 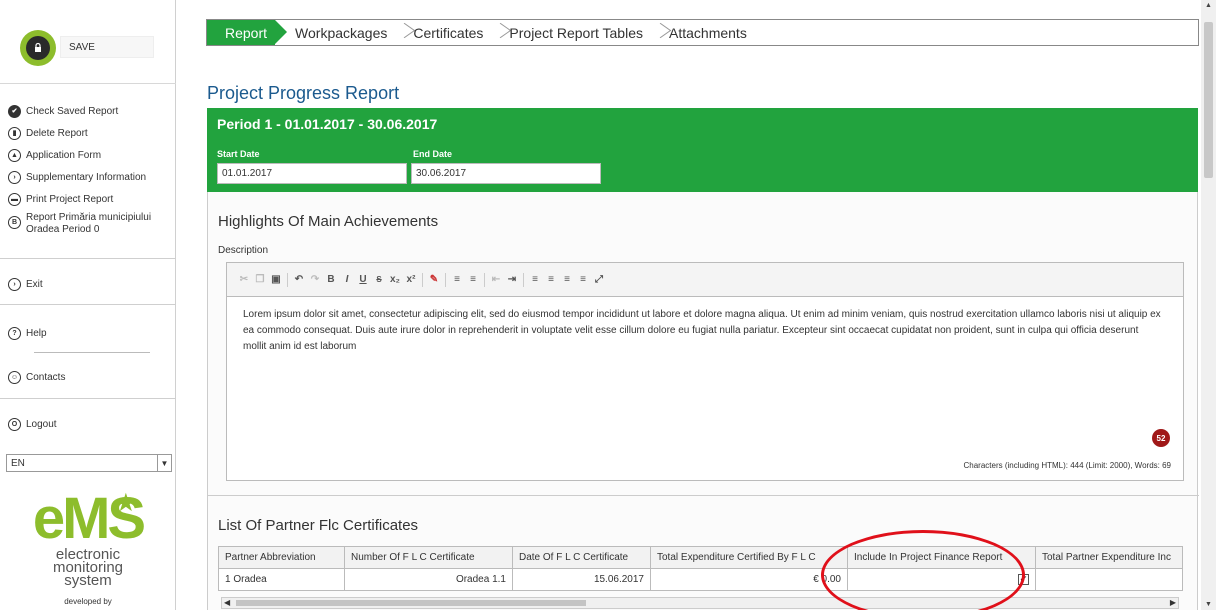 I want to click on exit-icon: ›, so click(x=14, y=284).